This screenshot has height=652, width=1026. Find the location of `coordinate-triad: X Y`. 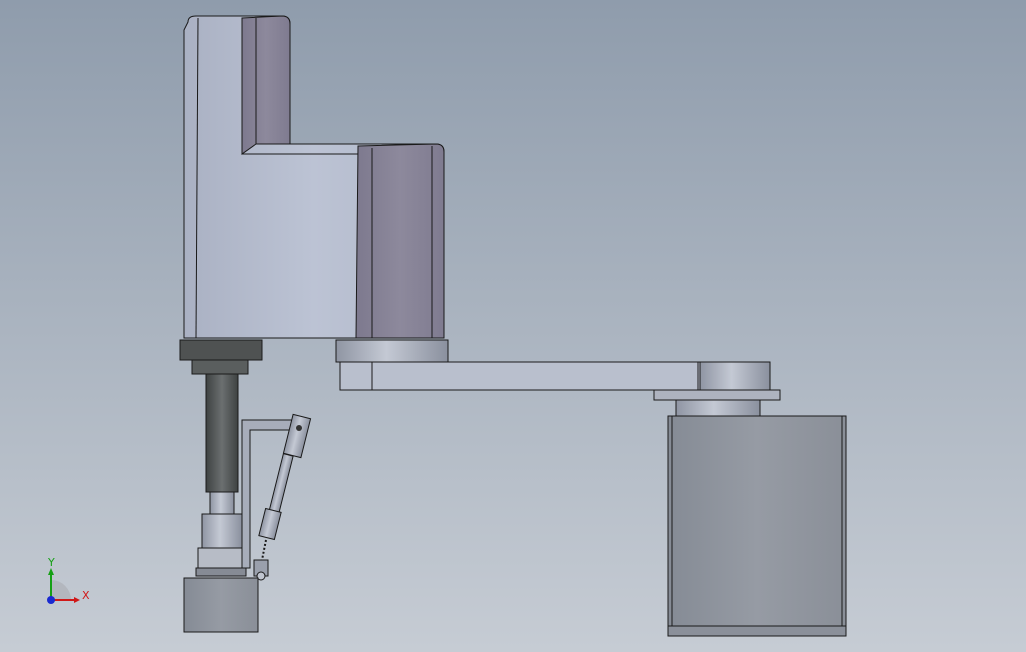

coordinate-triad: X Y is located at coordinates (68, 580).